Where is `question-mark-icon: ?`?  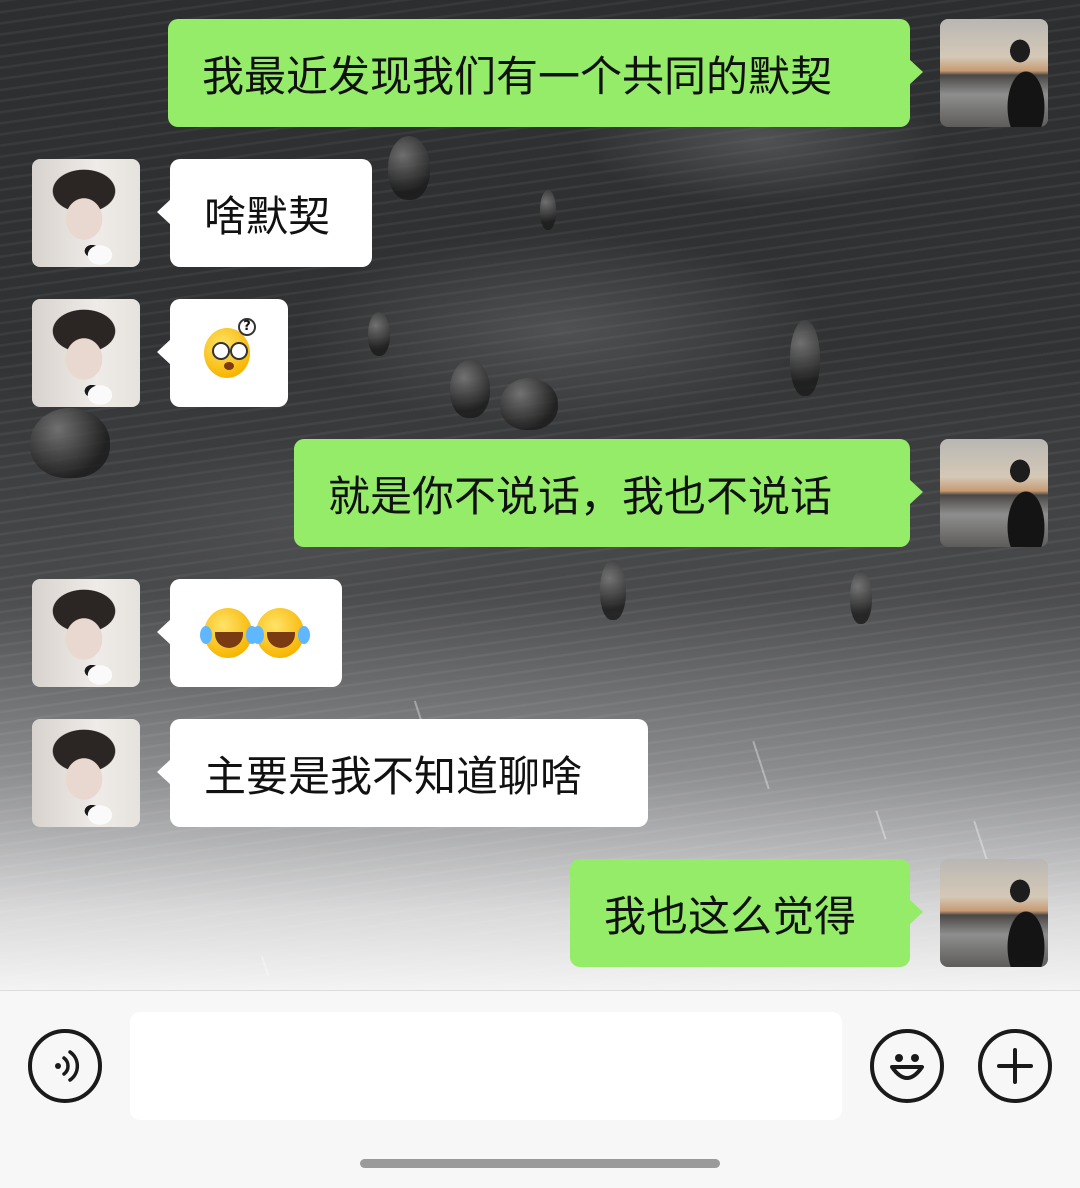 question-mark-icon: ? is located at coordinates (247, 327).